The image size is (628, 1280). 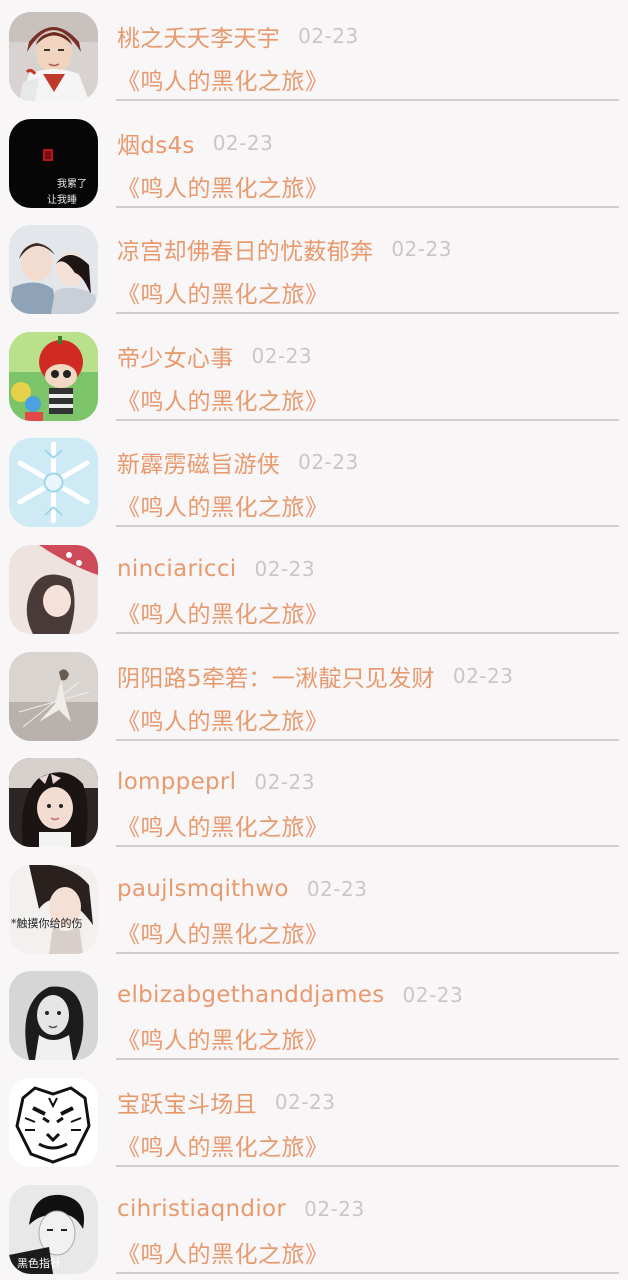 I want to click on girl-bow-avatar, so click(x=53, y=803).